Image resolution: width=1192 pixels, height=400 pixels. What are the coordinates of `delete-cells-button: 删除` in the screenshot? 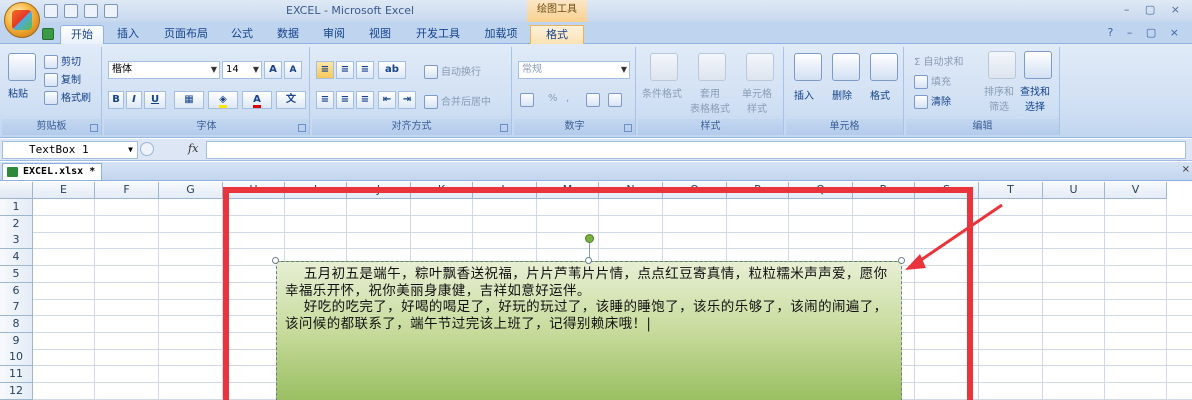 It's located at (842, 94).